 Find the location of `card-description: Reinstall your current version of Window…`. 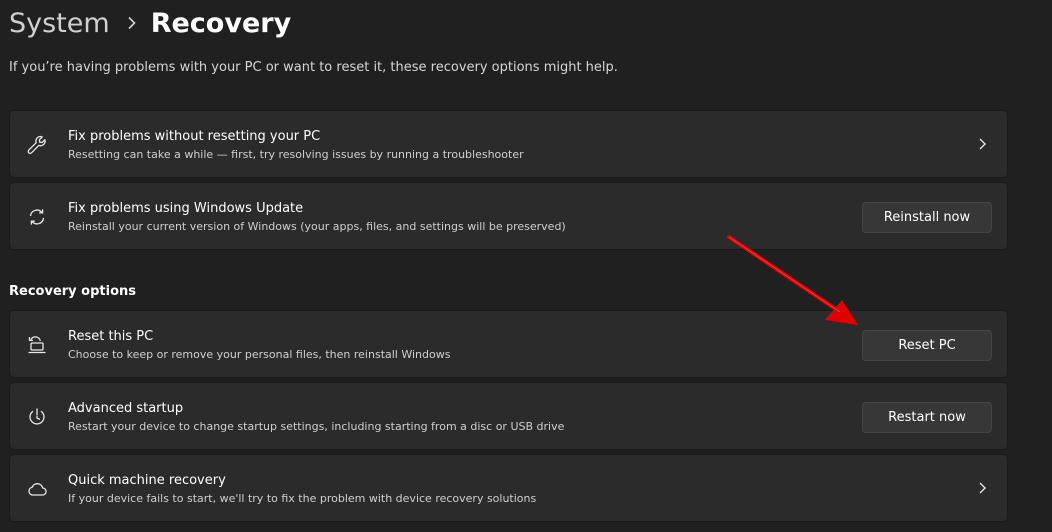

card-description: Reinstall your current version of Window… is located at coordinates (317, 226).